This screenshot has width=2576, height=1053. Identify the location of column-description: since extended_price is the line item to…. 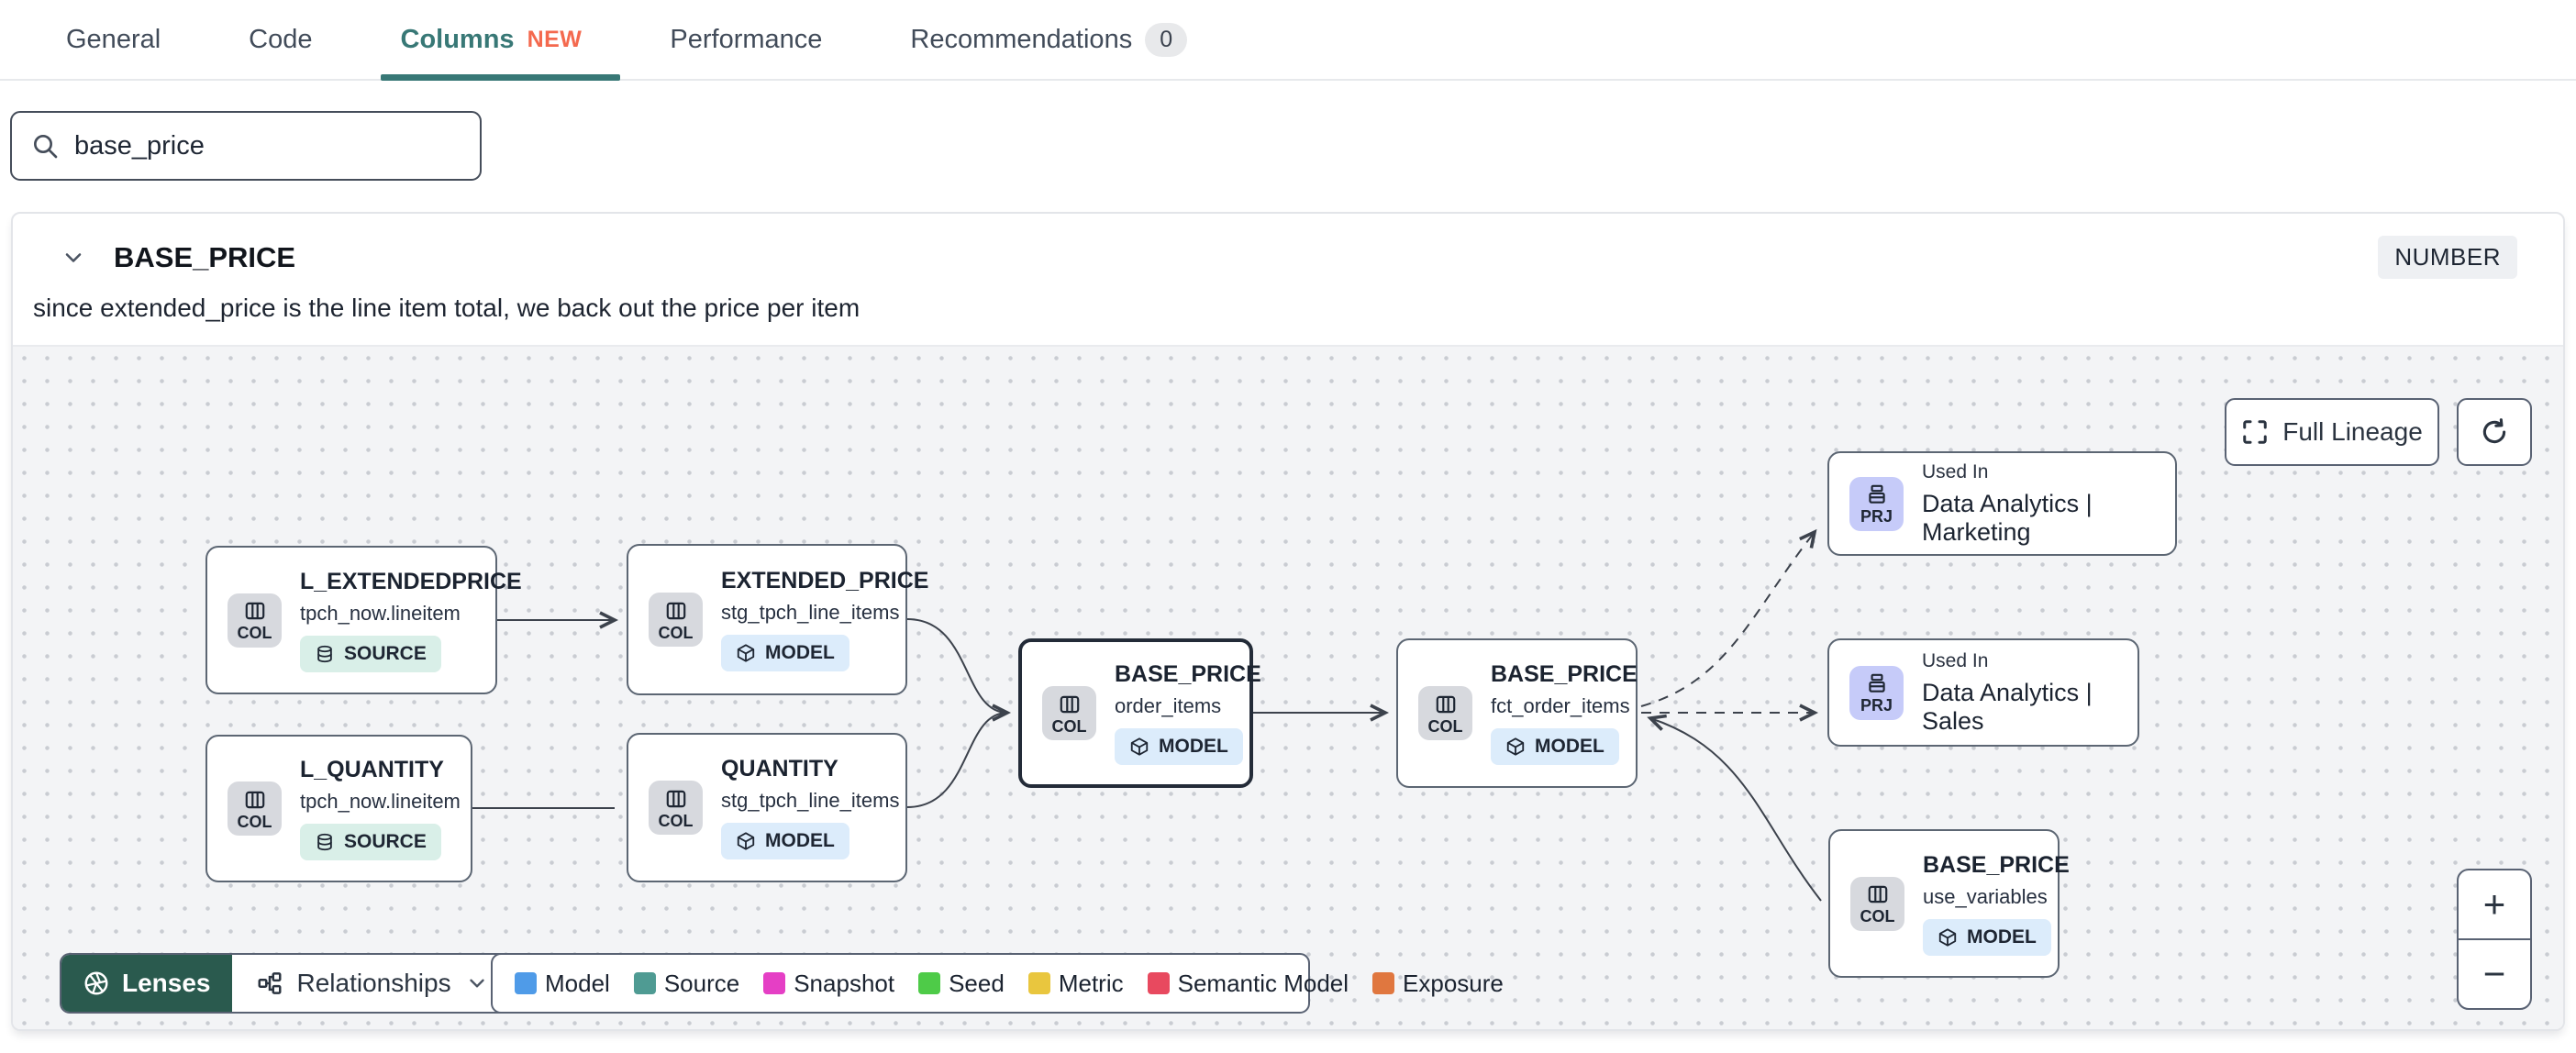
(447, 308).